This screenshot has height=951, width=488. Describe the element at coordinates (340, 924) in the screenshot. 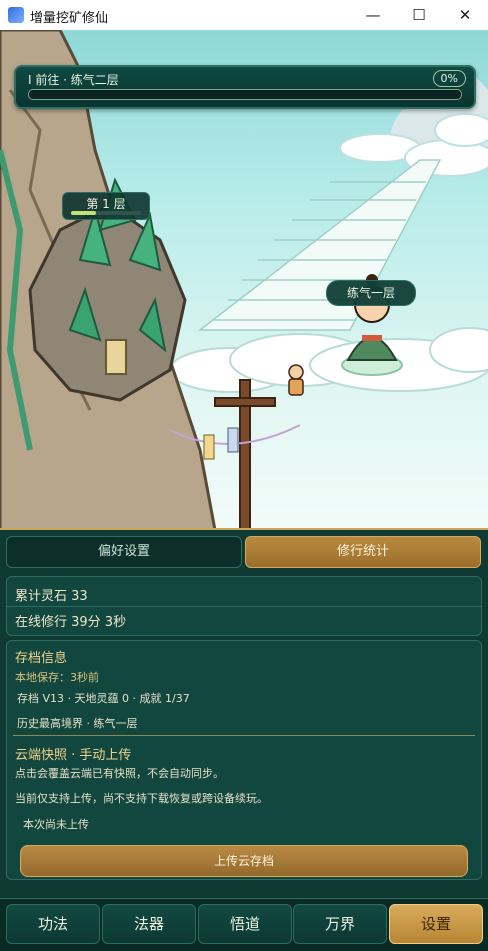

I see `nav-worlds: 万界` at that location.